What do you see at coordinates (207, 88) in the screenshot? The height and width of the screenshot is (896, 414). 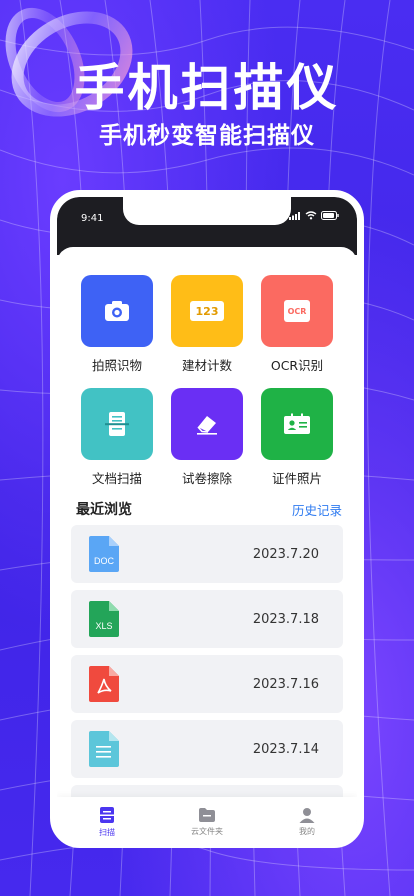 I see `hero-title: 手机扫描仪` at bounding box center [207, 88].